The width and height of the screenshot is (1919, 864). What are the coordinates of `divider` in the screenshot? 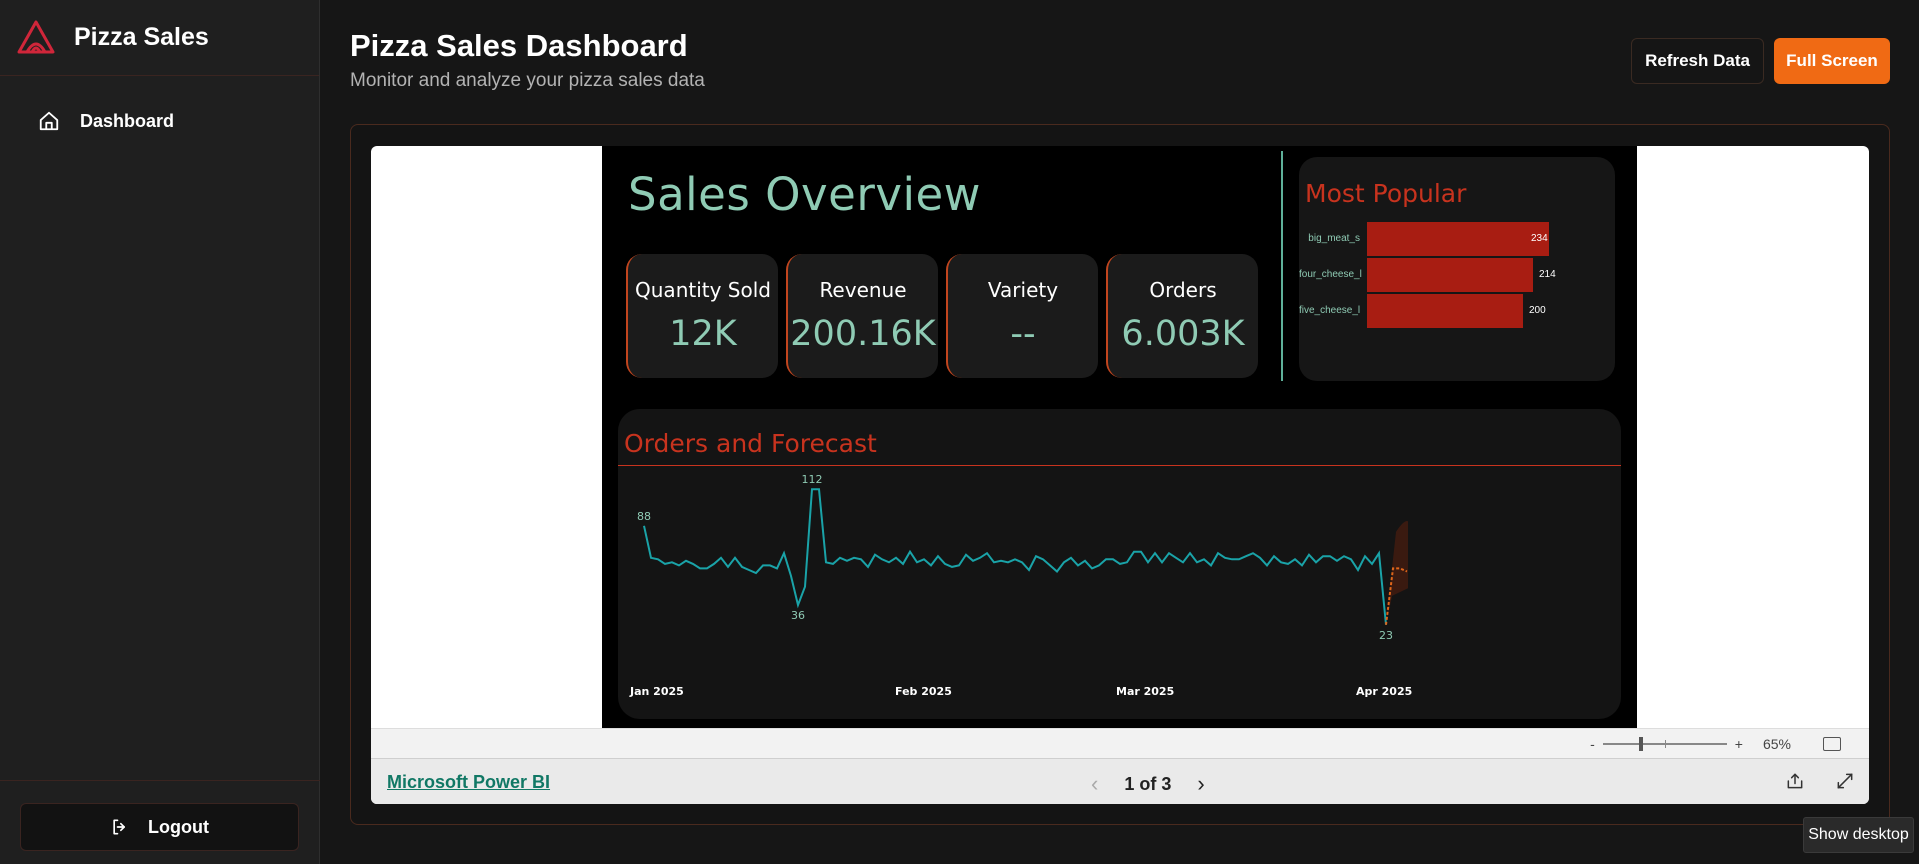 It's located at (1282, 266).